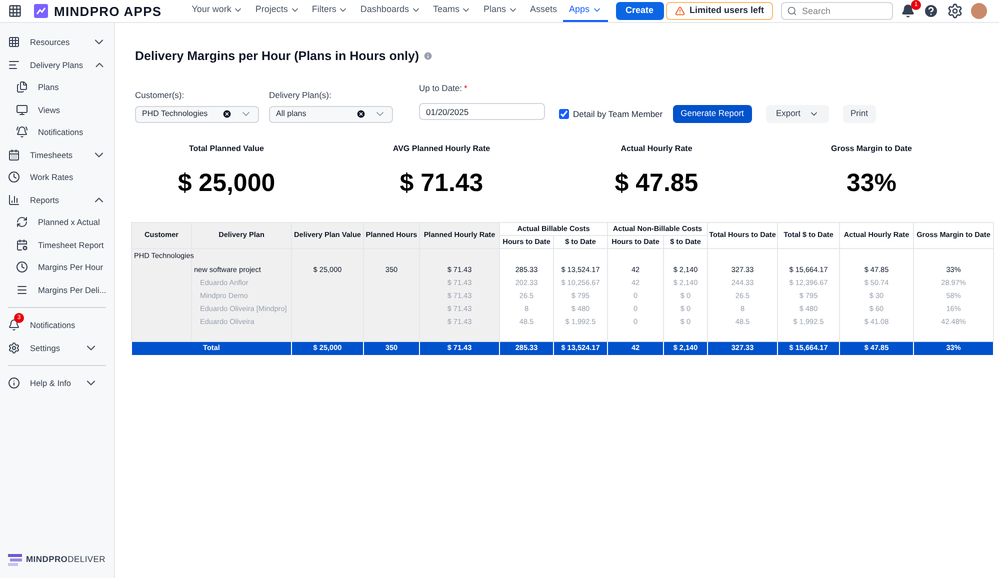 The image size is (999, 578). What do you see at coordinates (543, 11) in the screenshot?
I see `nav-tab: Assets` at bounding box center [543, 11].